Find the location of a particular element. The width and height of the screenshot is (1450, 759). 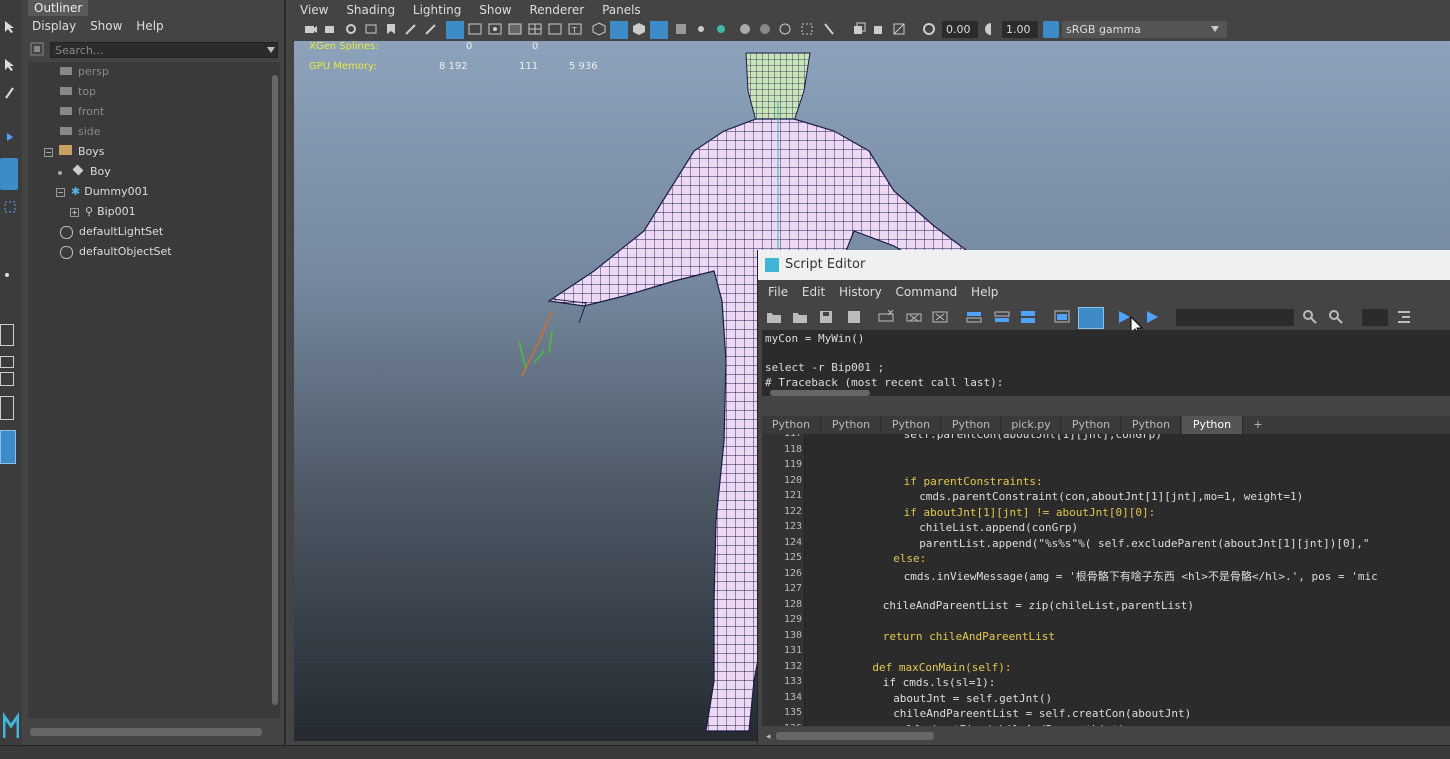

chevron-down-icon is located at coordinates (1215, 29).